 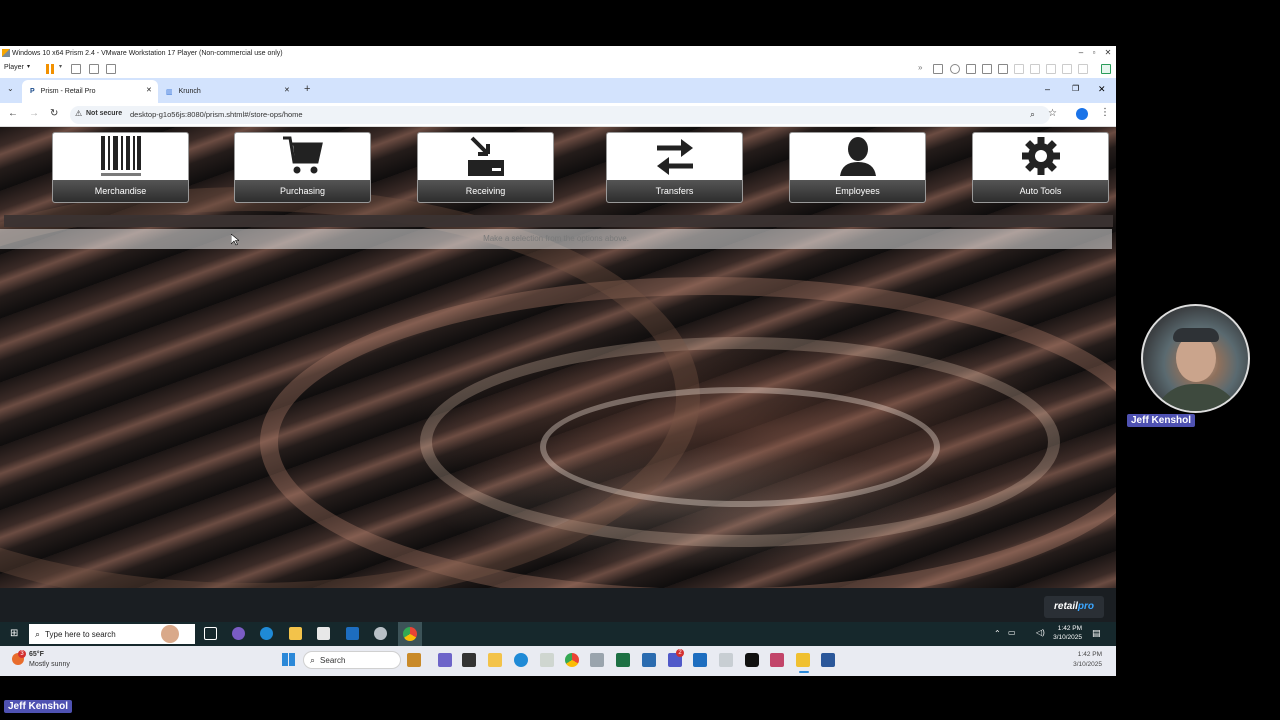 I want to click on warning-icon: ⚠, so click(x=79, y=113).